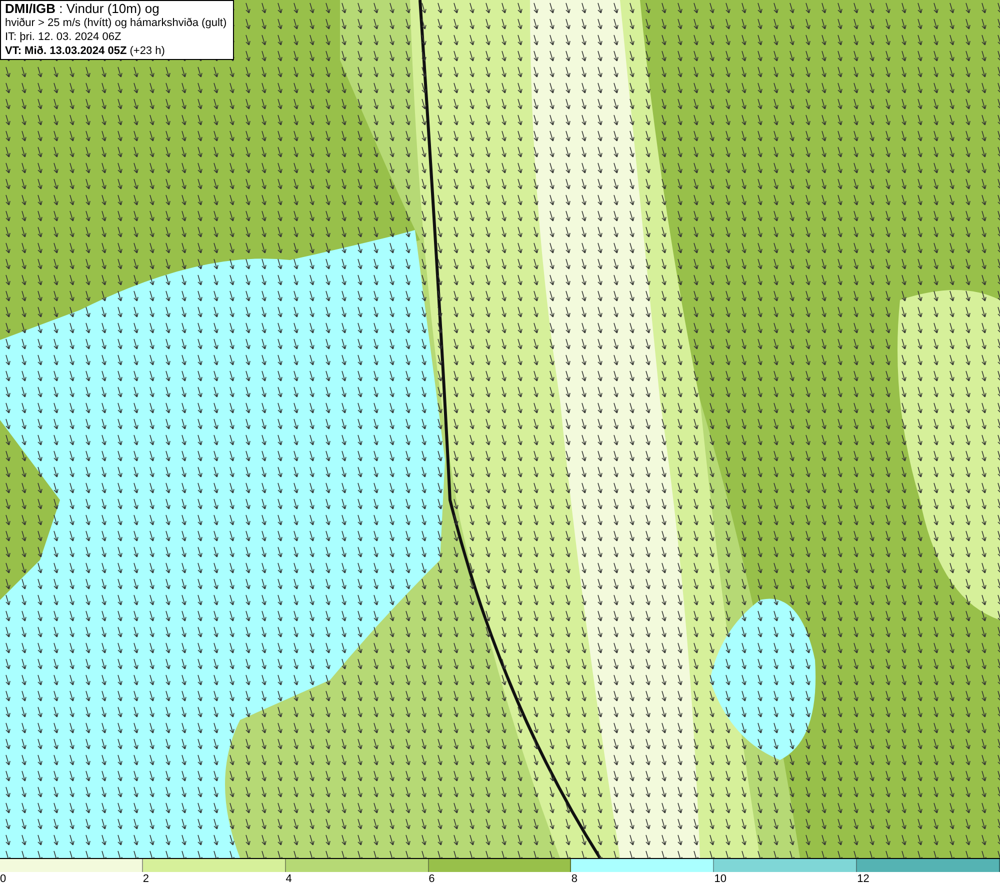 The image size is (1000, 887). I want to click on legend-label: 0, so click(3, 879).